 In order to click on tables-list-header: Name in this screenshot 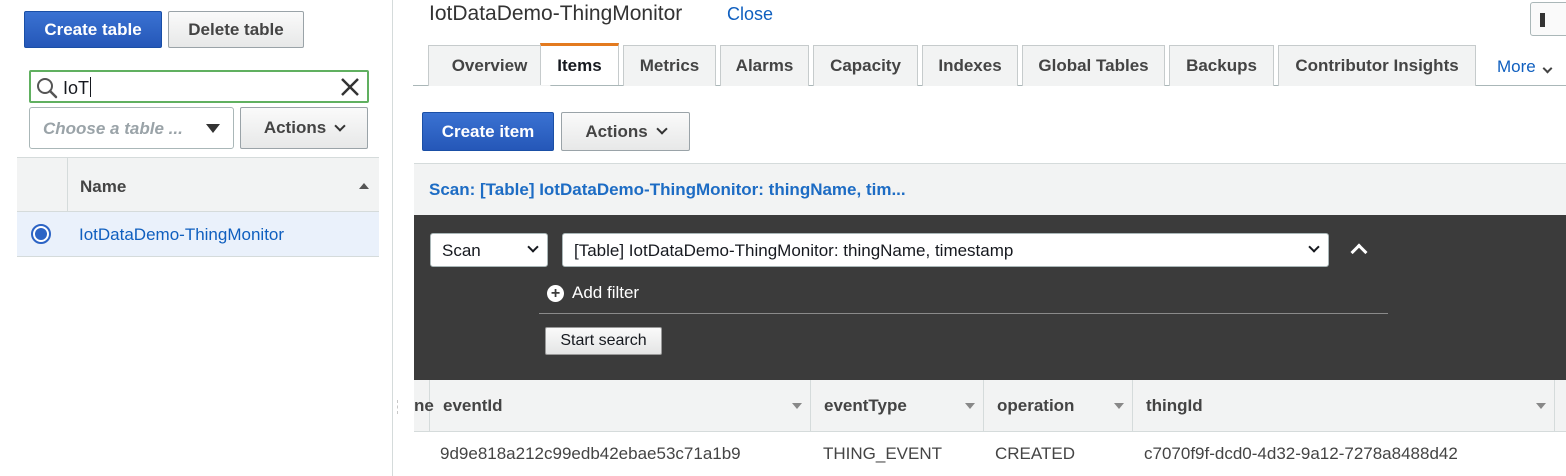, I will do `click(198, 185)`.